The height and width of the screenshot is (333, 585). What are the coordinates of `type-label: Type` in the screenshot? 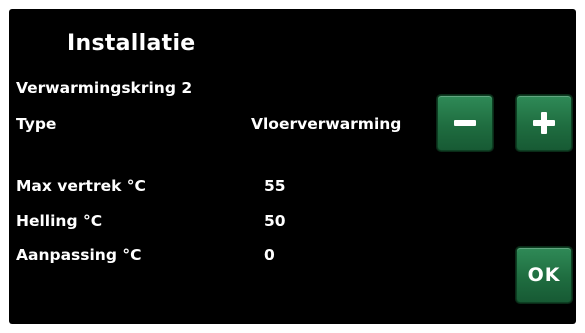 It's located at (36, 124).